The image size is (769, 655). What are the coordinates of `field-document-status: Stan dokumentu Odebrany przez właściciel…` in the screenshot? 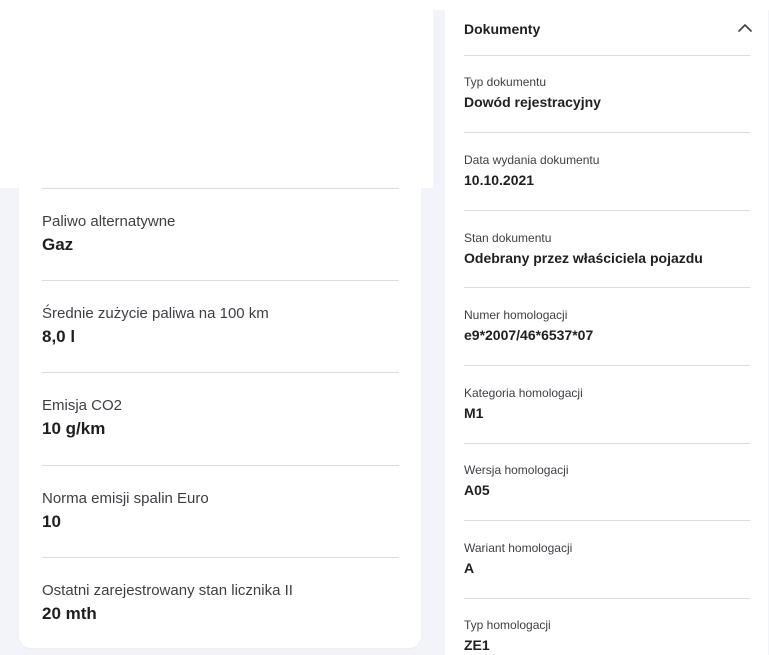 It's located at (609, 249).